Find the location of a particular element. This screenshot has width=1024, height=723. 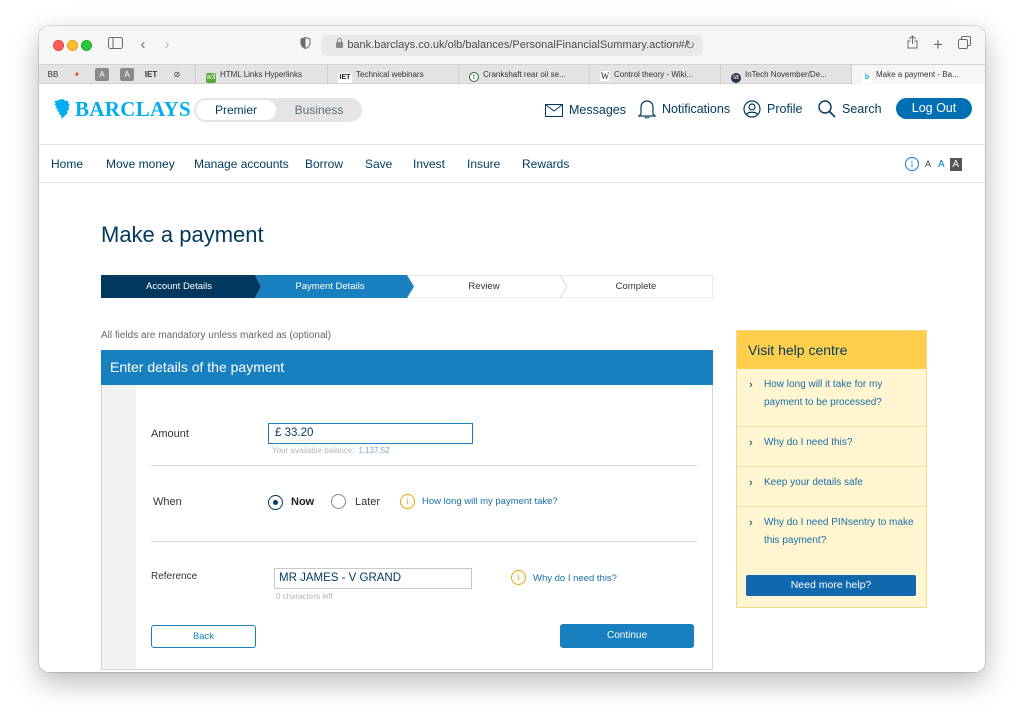

step-review: Review is located at coordinates (484, 286).